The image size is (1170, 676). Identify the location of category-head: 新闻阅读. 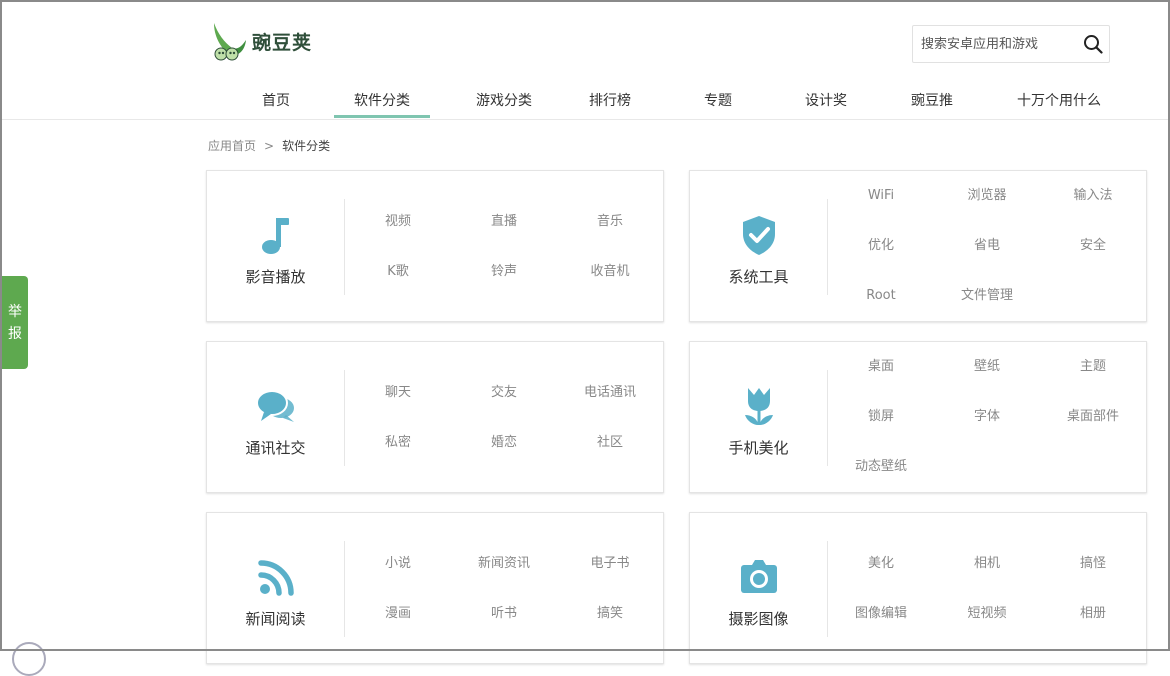
(275, 588).